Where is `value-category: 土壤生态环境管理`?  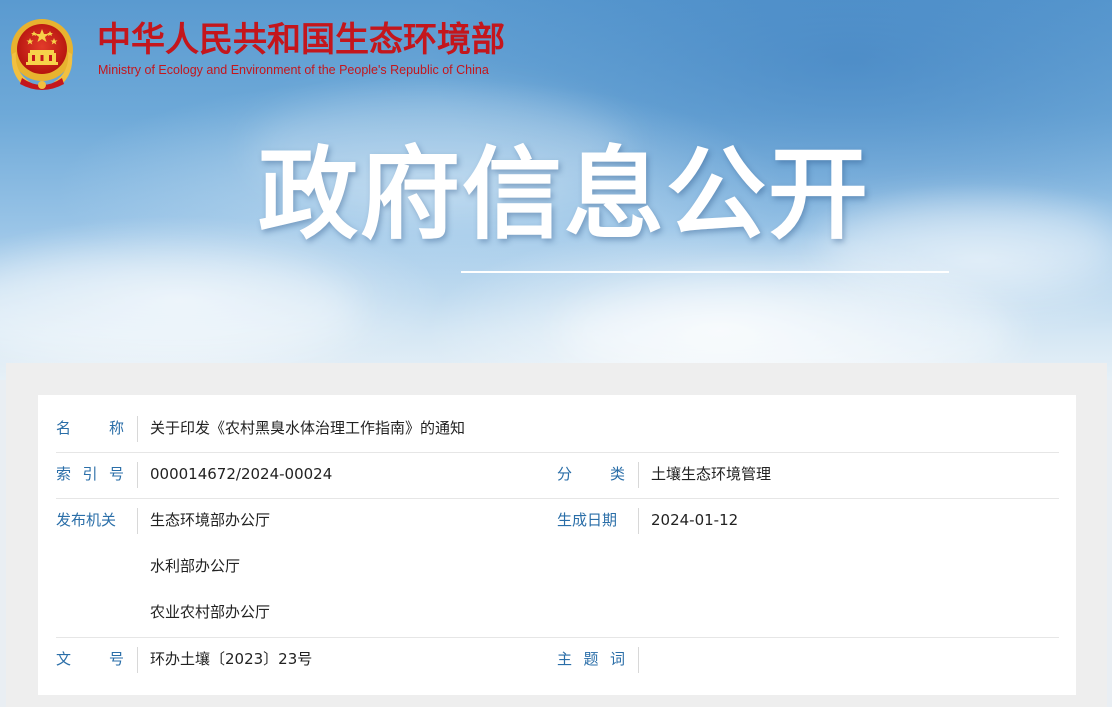 value-category: 土壤生态环境管理 is located at coordinates (711, 474).